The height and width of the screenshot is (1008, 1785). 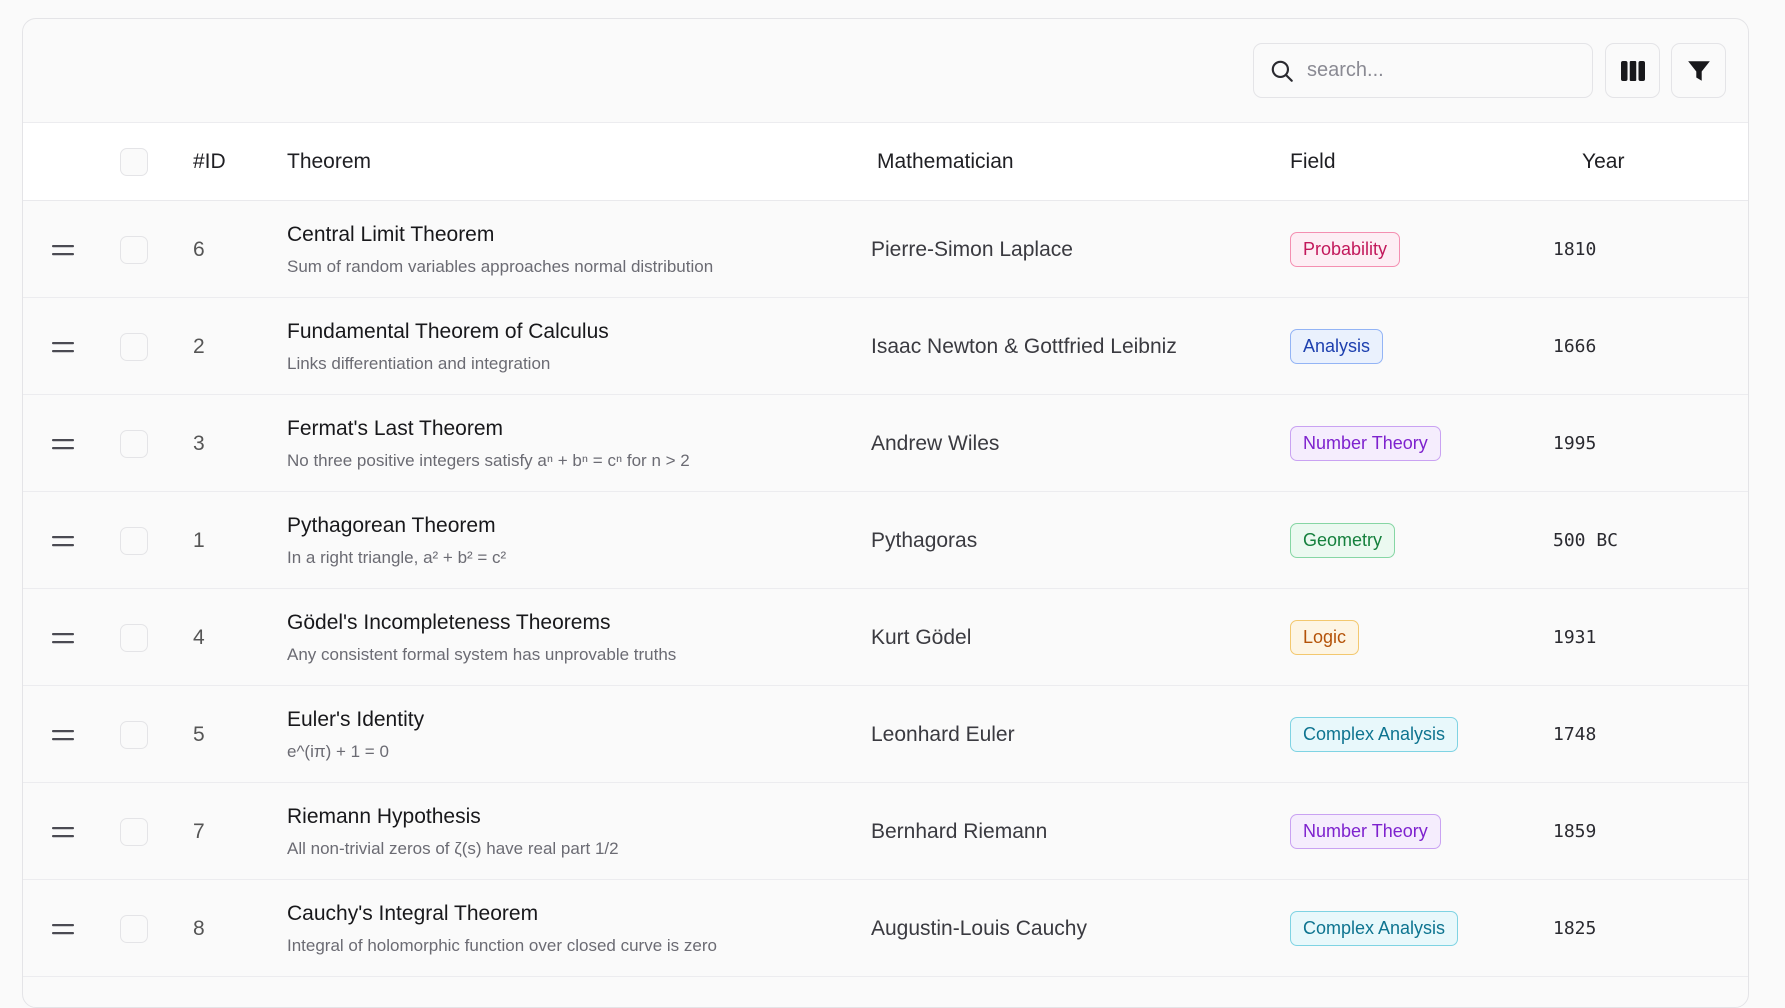 I want to click on header-mathematician: Mathematician, so click(x=945, y=162).